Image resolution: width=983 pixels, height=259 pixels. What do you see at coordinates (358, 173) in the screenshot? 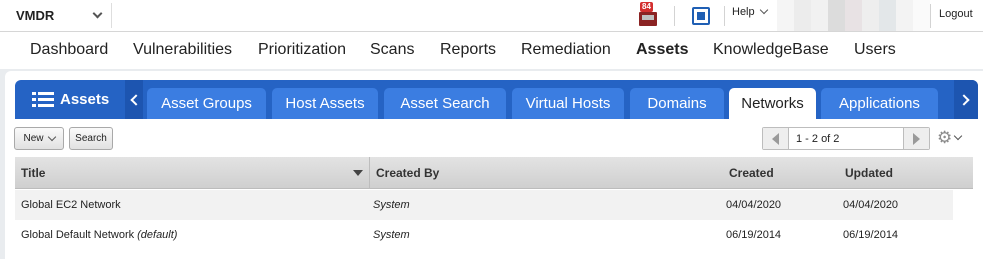
I see `sort-down-icon` at bounding box center [358, 173].